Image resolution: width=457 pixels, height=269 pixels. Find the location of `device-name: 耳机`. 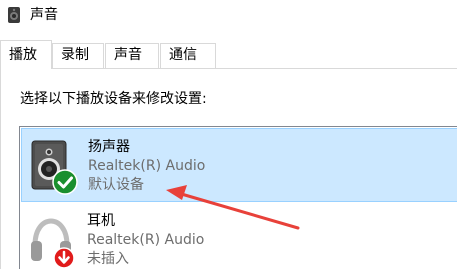

device-name: 耳机 is located at coordinates (101, 221).